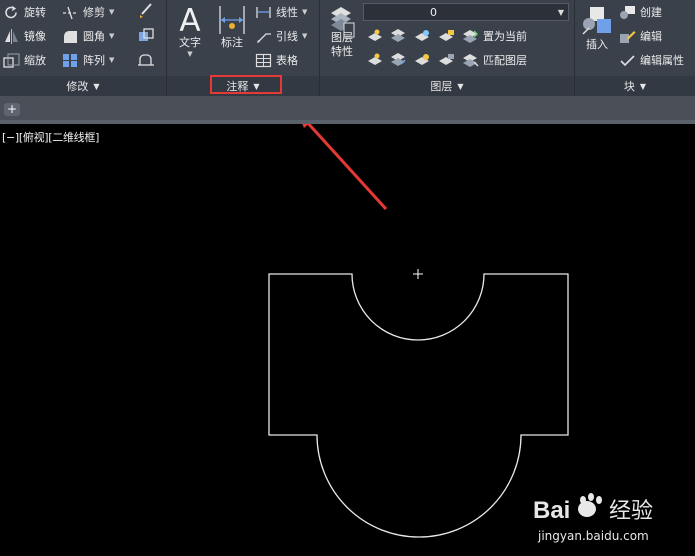 This screenshot has height=556, width=695. I want to click on layer-unlock-icon, so click(446, 59).